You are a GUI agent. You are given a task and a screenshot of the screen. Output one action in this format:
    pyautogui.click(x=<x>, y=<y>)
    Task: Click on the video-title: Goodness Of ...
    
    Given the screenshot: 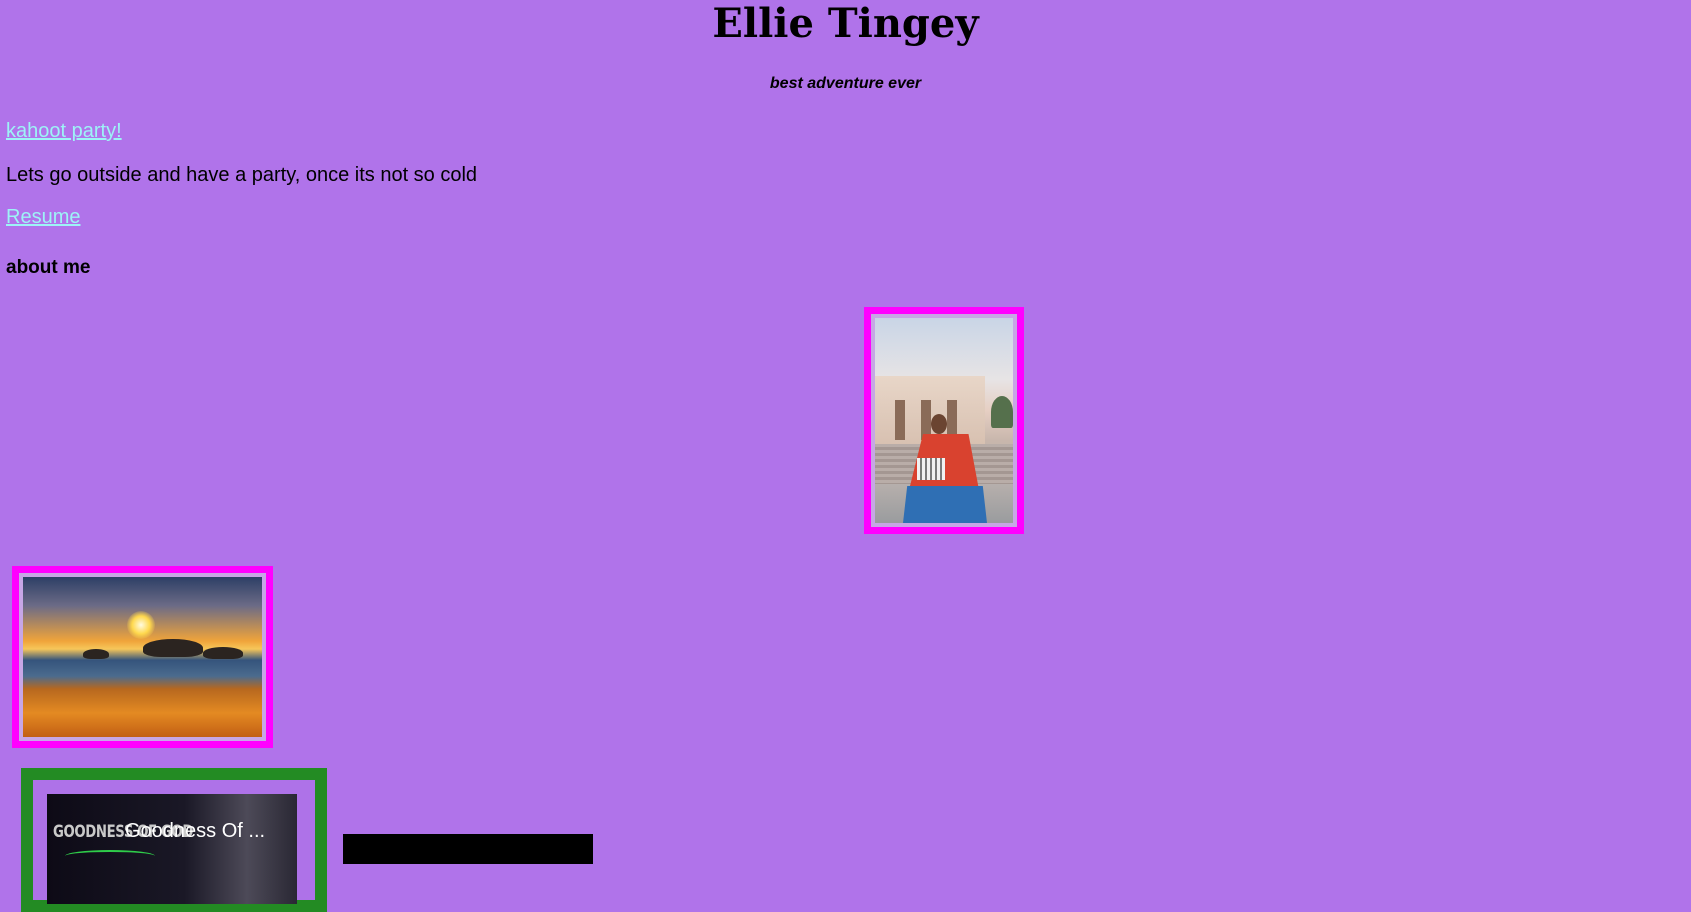 What is the action you would take?
    pyautogui.click(x=195, y=831)
    